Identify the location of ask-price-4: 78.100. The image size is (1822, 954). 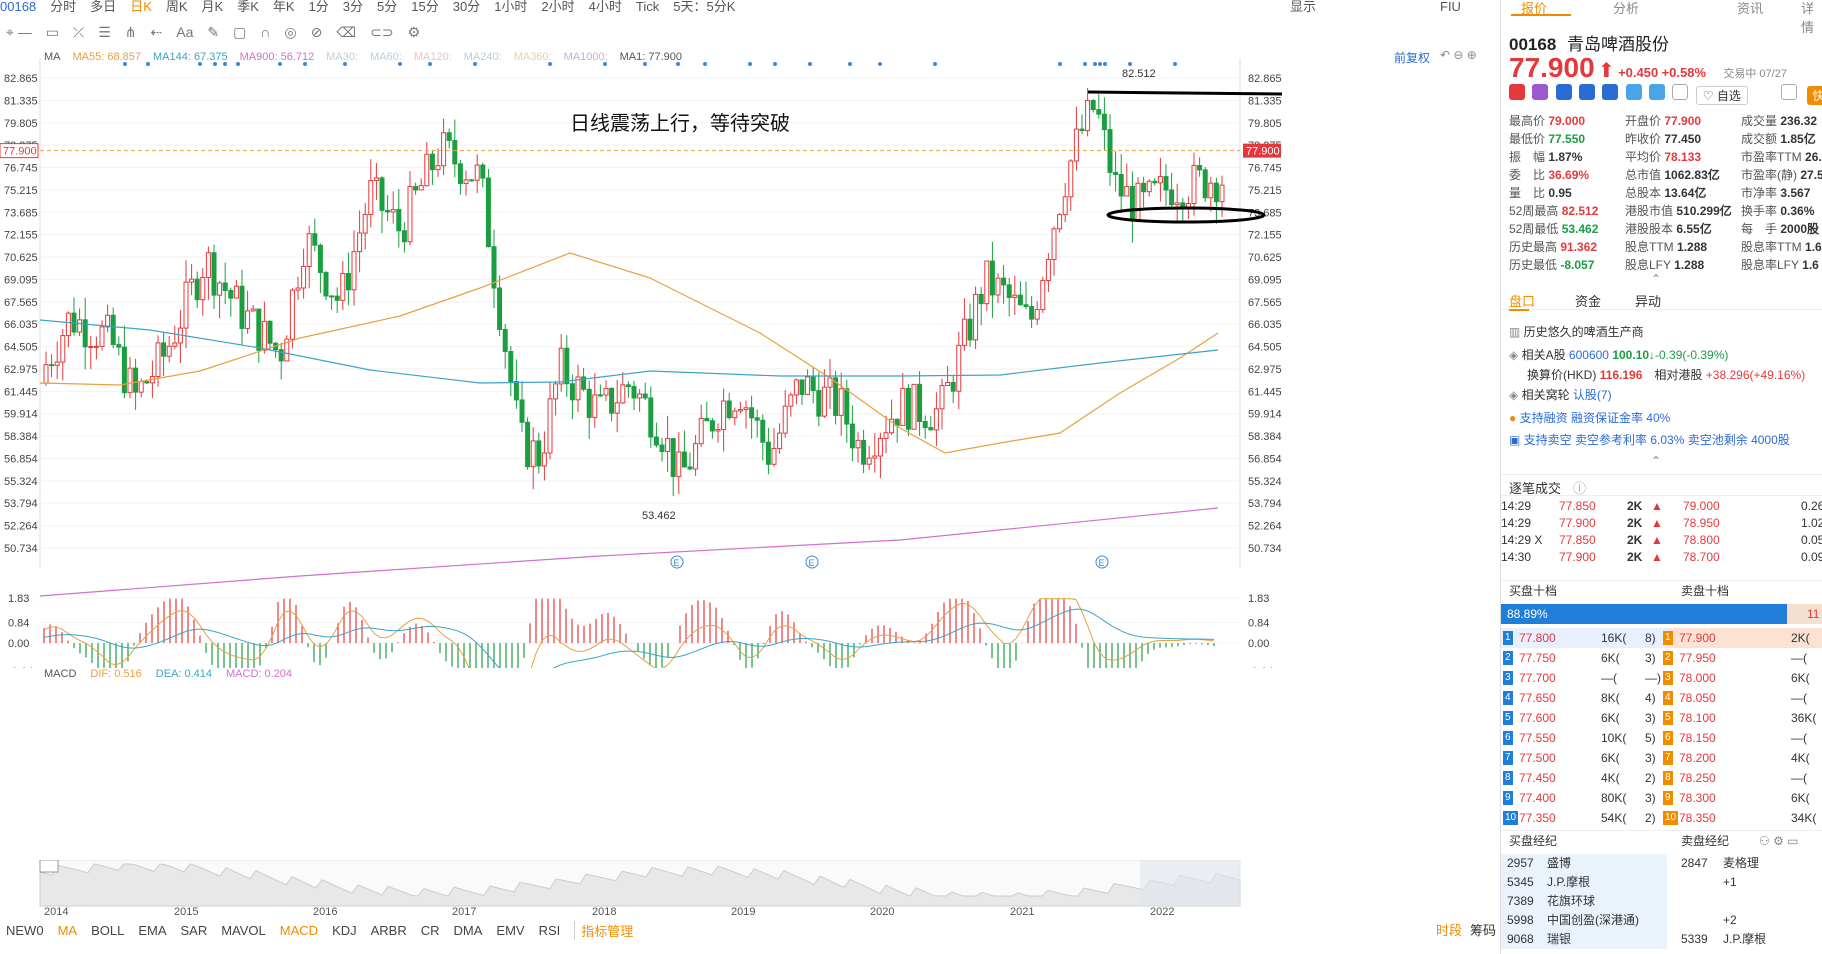
(1697, 718).